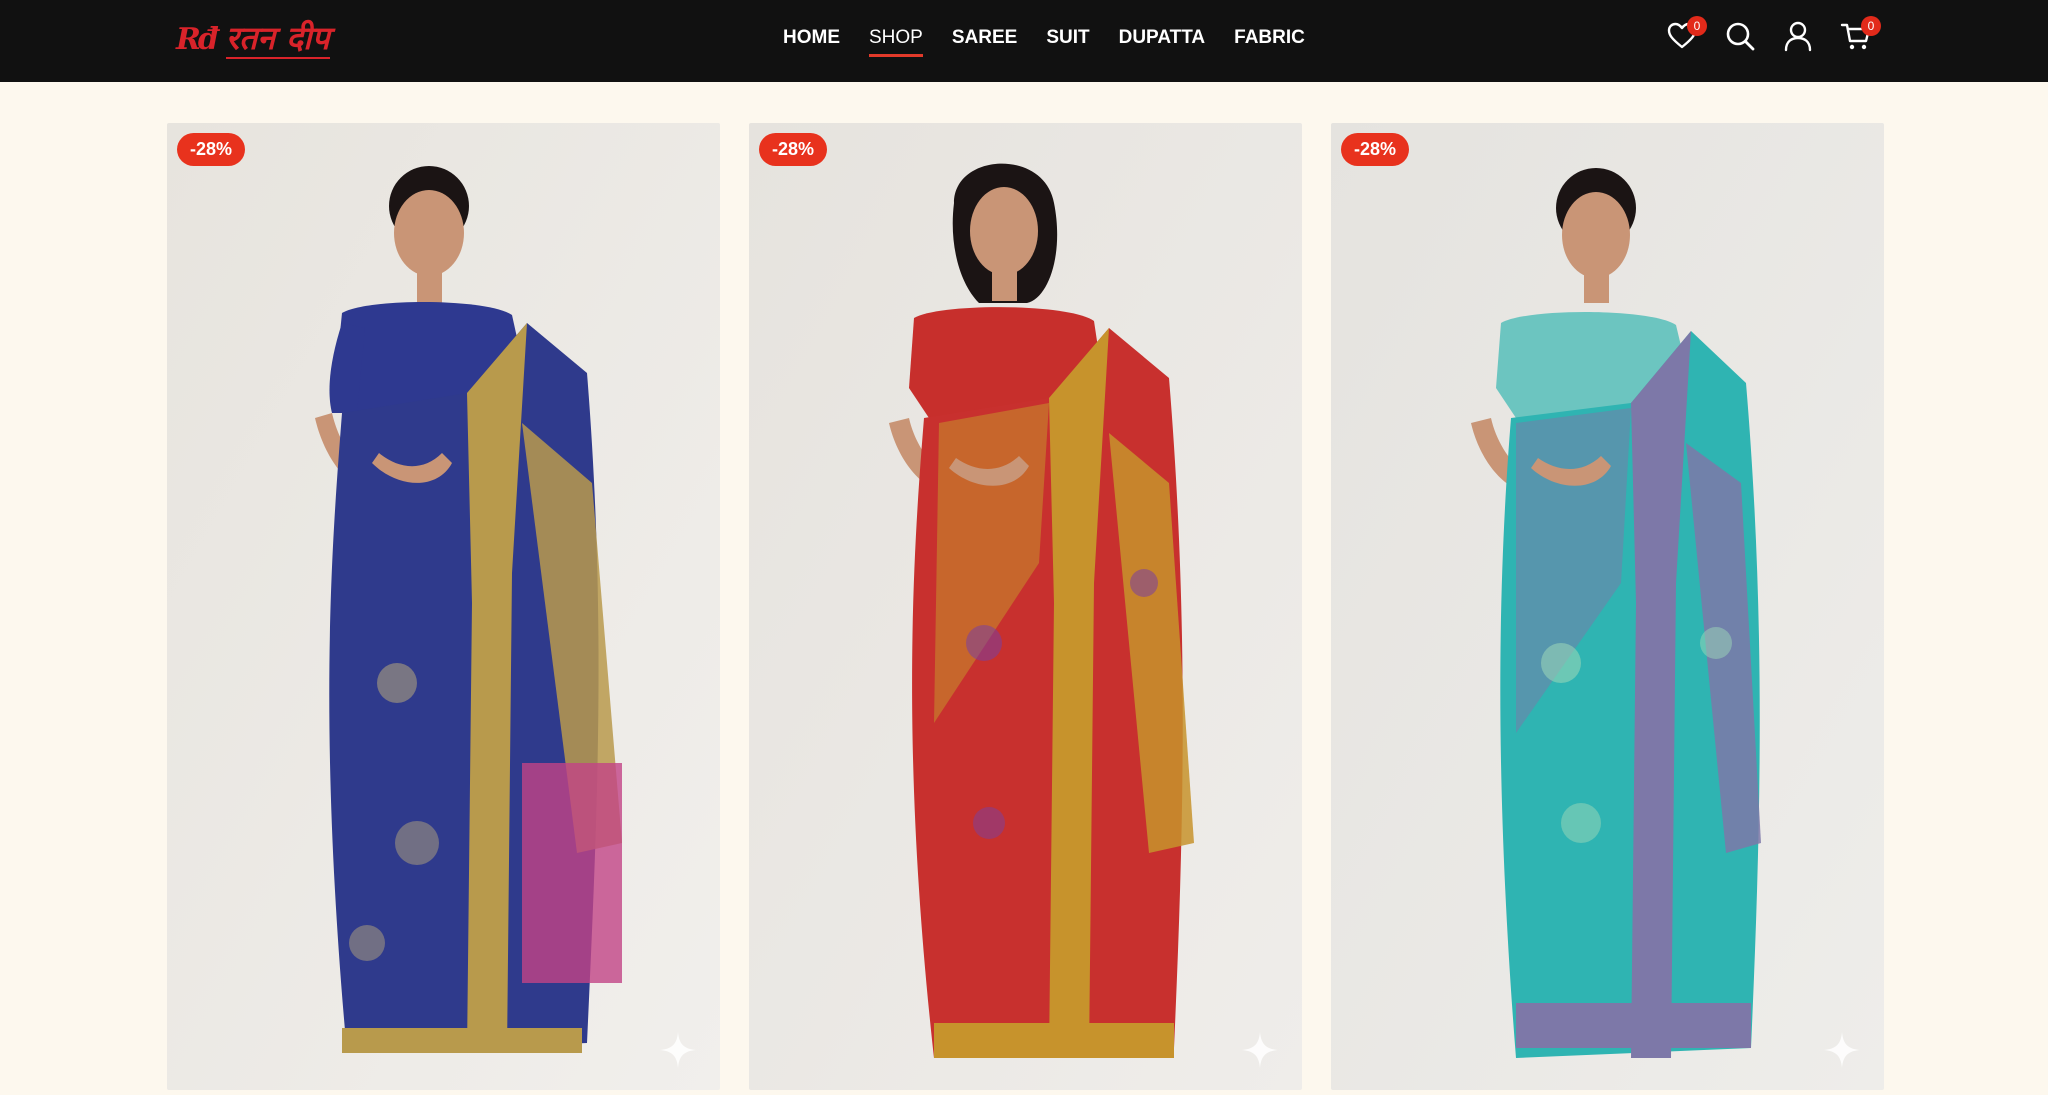 Image resolution: width=2048 pixels, height=1095 pixels. Describe the element at coordinates (197, 39) in the screenshot. I see `brand-mark: Rđ` at that location.